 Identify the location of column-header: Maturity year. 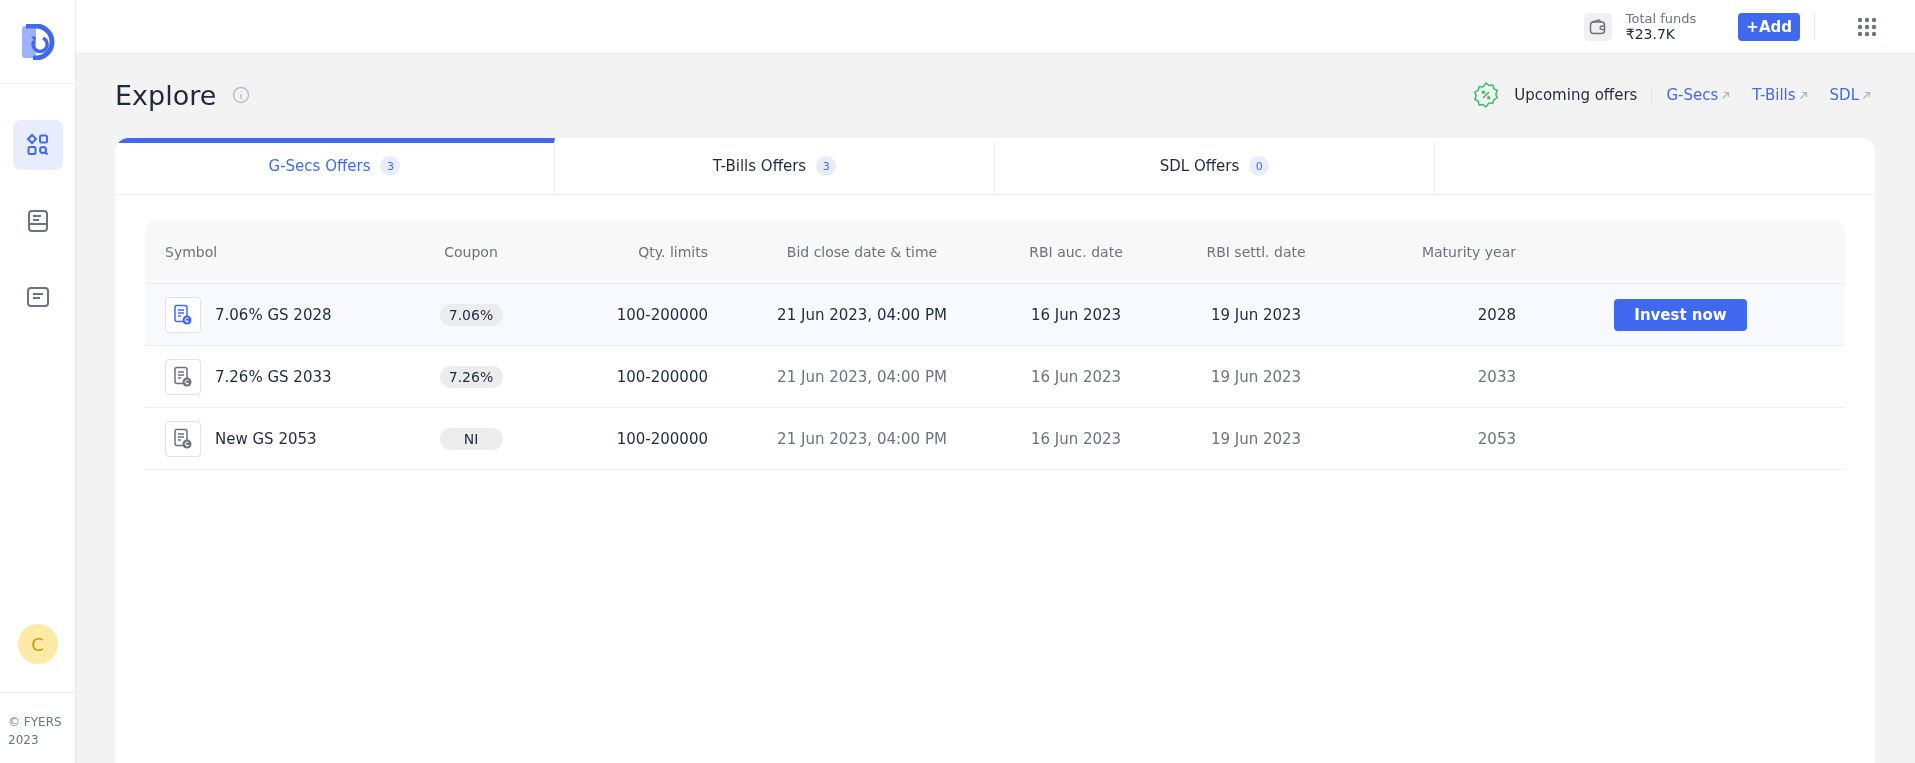
(1468, 251).